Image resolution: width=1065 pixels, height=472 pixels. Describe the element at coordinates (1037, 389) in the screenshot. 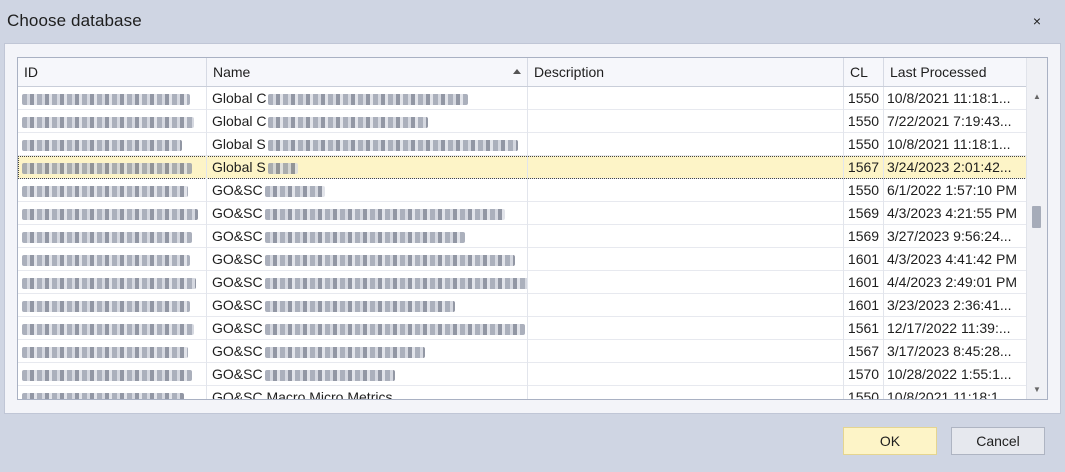

I see `scroll-down-arrow-icon: ▼` at that location.